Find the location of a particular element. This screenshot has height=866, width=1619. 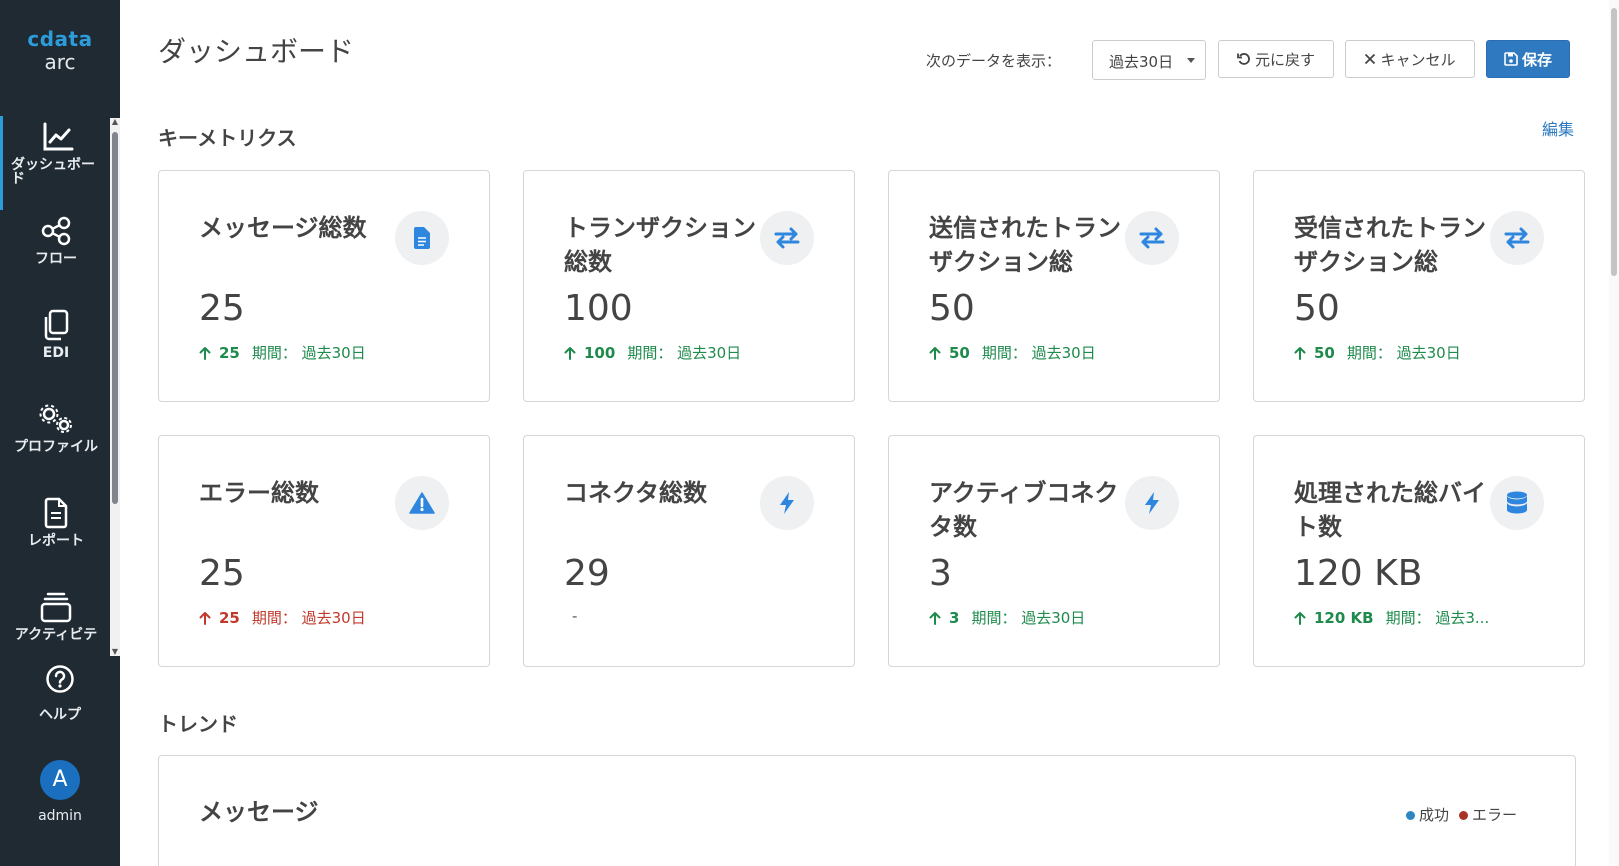

sidebar-item-label: アクティビテ is located at coordinates (56, 635).